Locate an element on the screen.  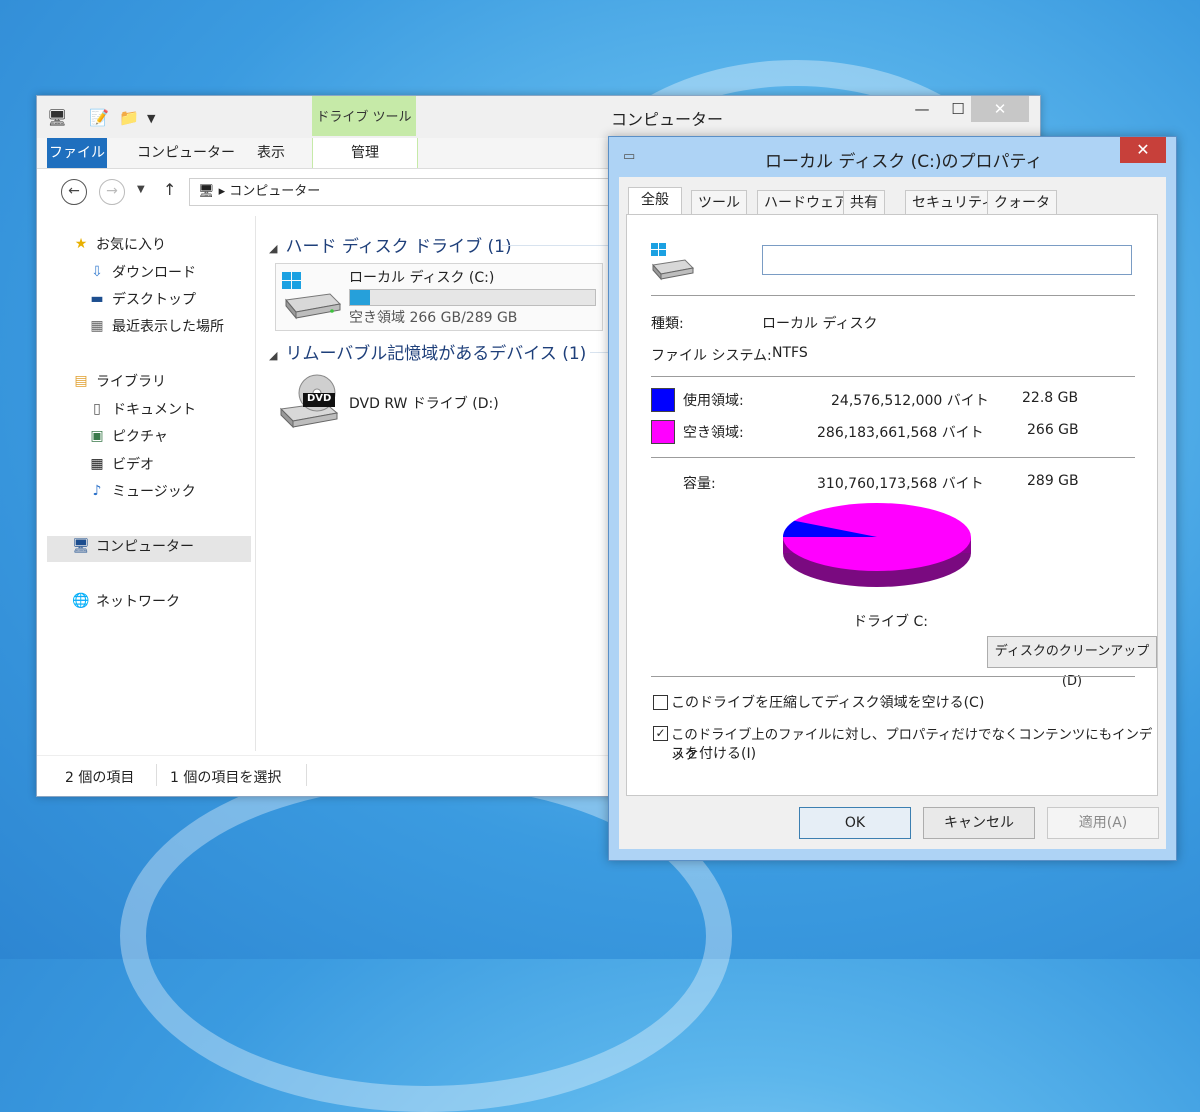
removable-group-header: ◢ リムーバブル記憶域があるデバイス (1) is located at coordinates (427, 351).